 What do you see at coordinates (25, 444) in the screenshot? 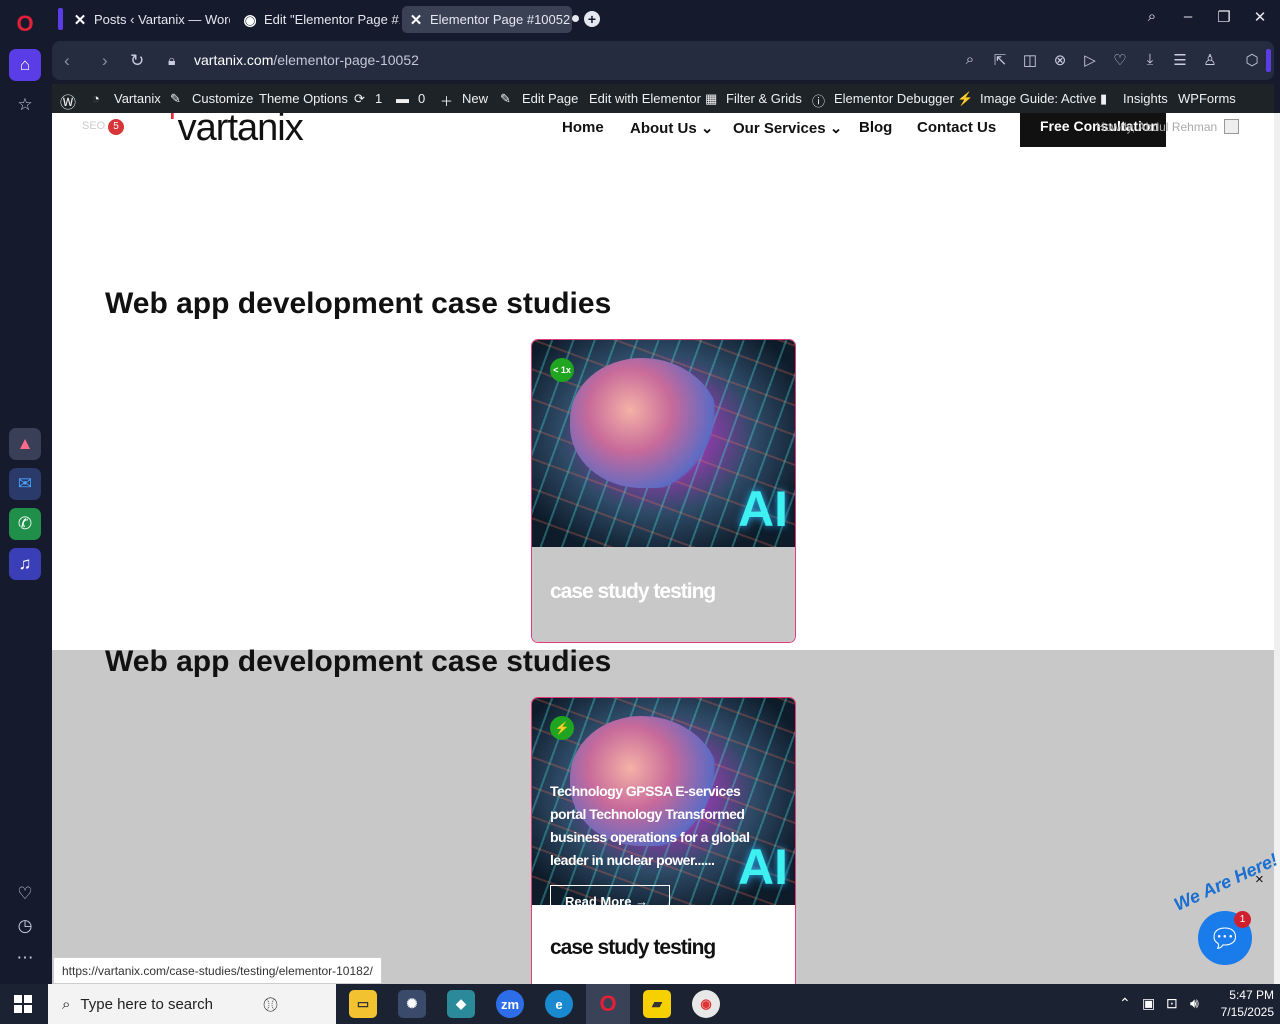
I see `aria-icon: ▲` at bounding box center [25, 444].